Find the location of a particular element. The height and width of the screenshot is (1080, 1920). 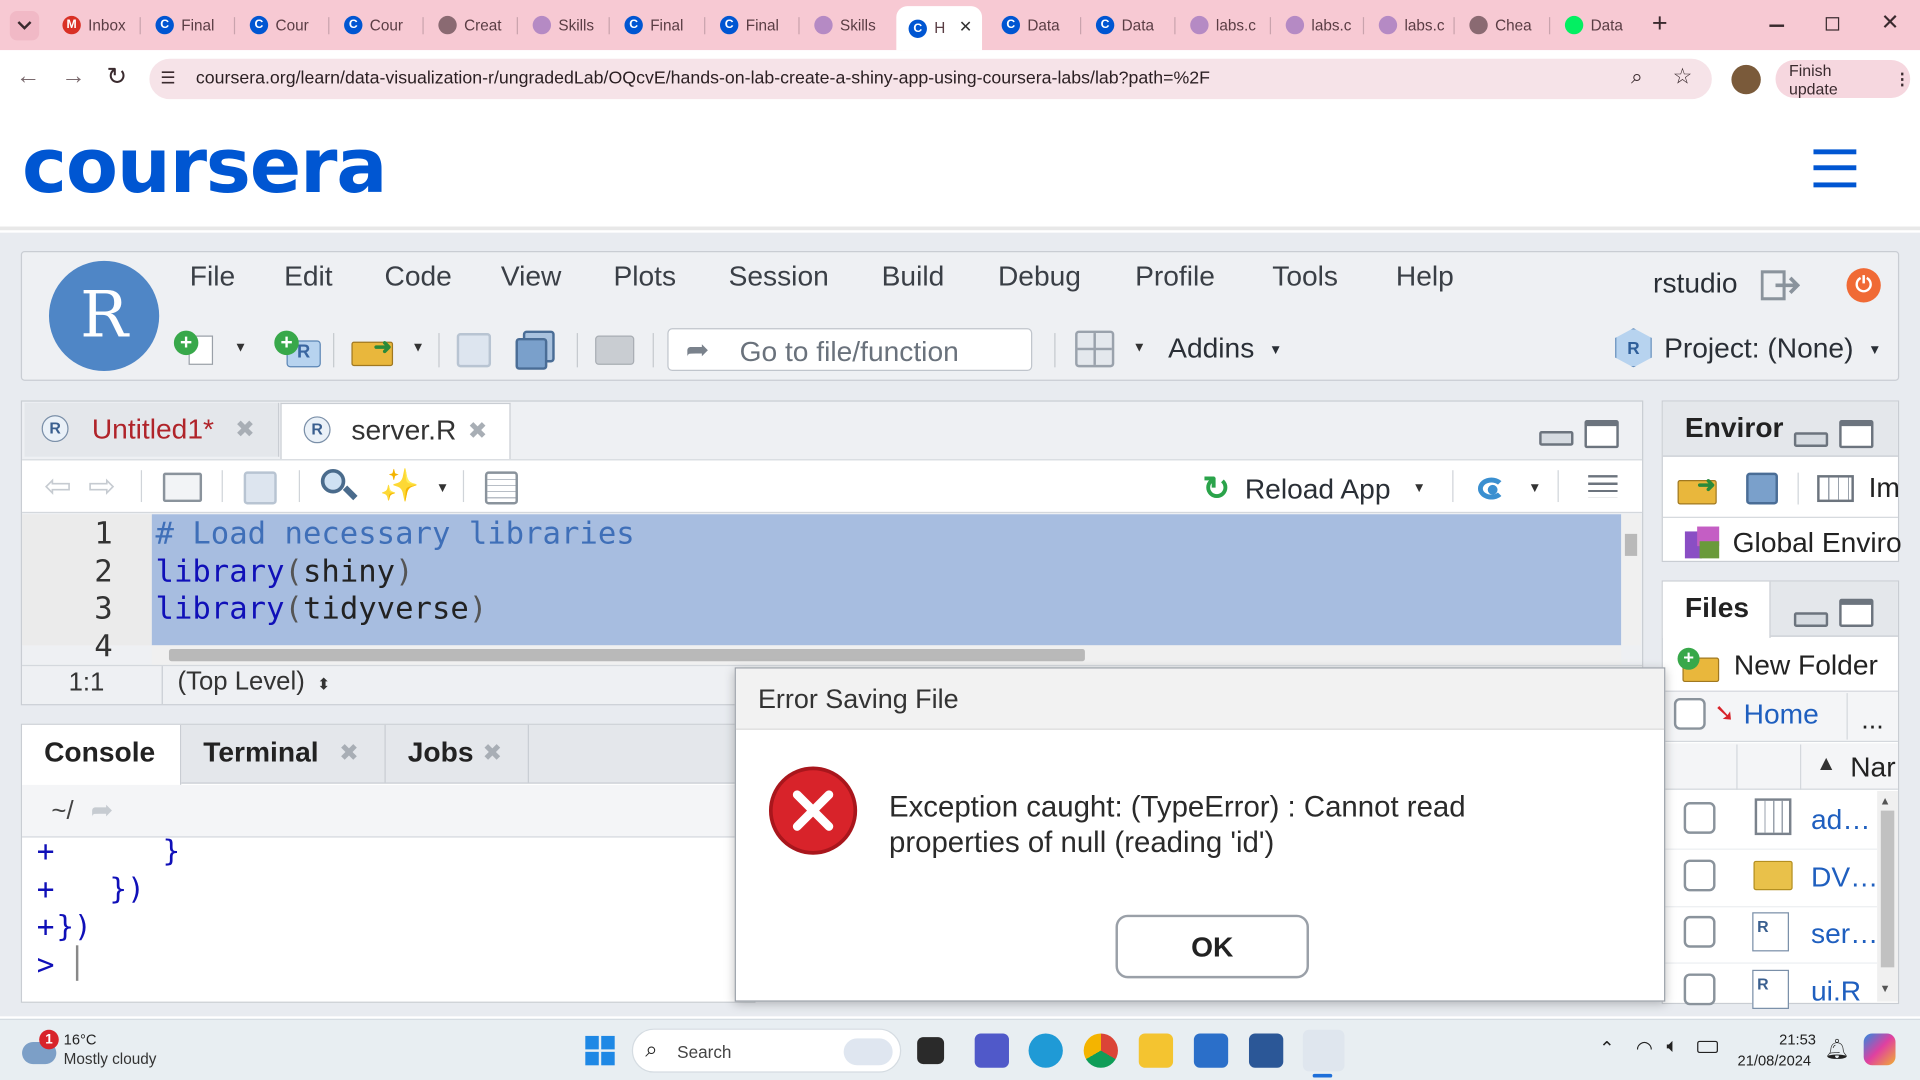

task-view-icon is located at coordinates (931, 1051).